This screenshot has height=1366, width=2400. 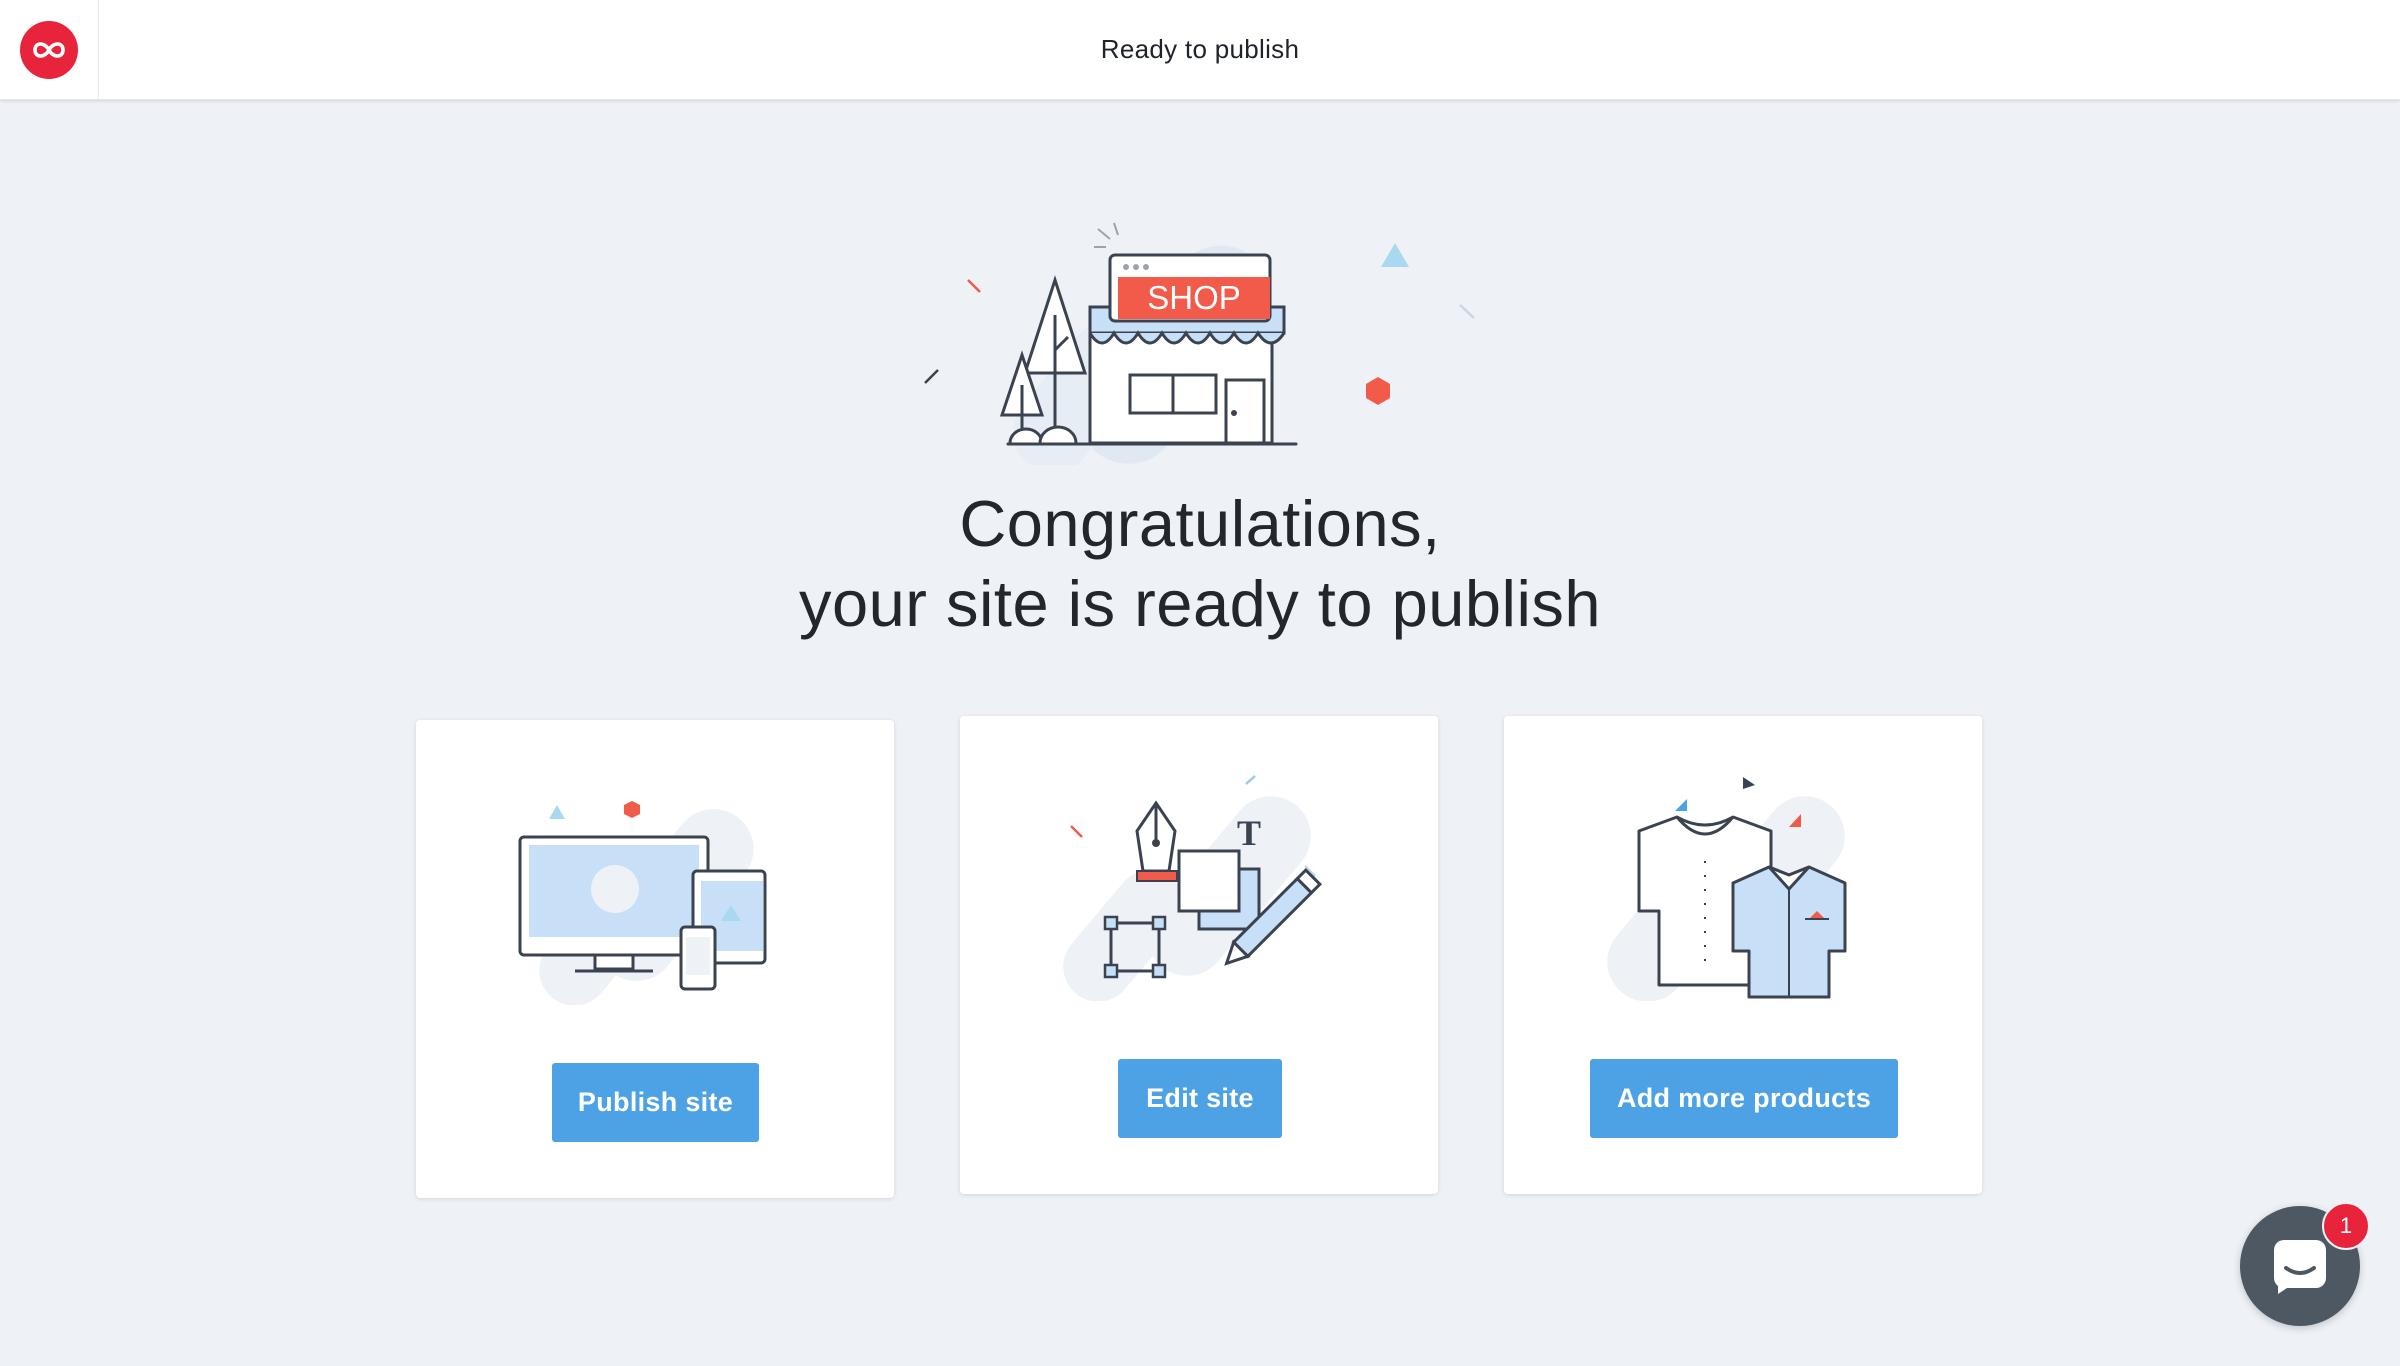 I want to click on publish-site-button: Publish site, so click(x=655, y=1102).